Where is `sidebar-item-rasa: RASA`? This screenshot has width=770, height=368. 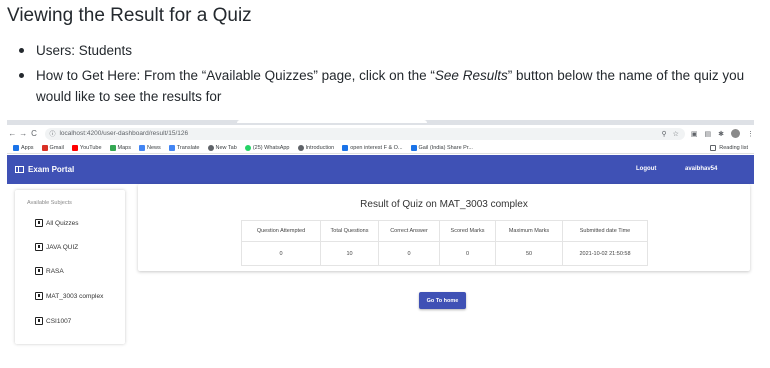 sidebar-item-rasa: RASA is located at coordinates (49, 271).